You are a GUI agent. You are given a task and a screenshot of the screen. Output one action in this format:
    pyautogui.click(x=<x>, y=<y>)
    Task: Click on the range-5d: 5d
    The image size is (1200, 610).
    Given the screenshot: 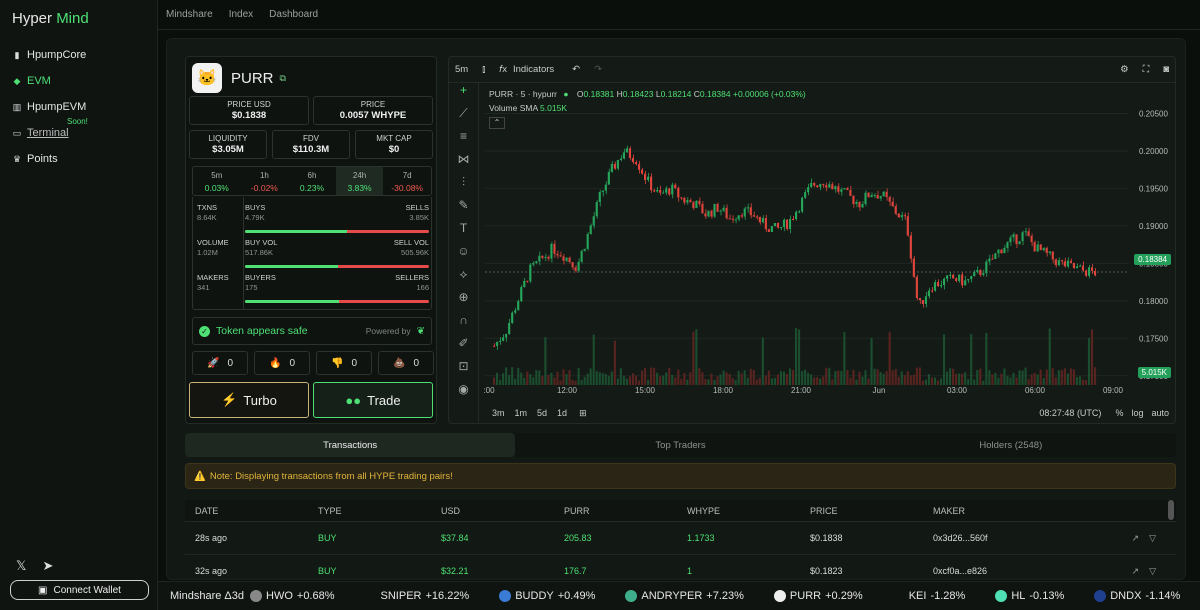 What is the action you would take?
    pyautogui.click(x=542, y=413)
    